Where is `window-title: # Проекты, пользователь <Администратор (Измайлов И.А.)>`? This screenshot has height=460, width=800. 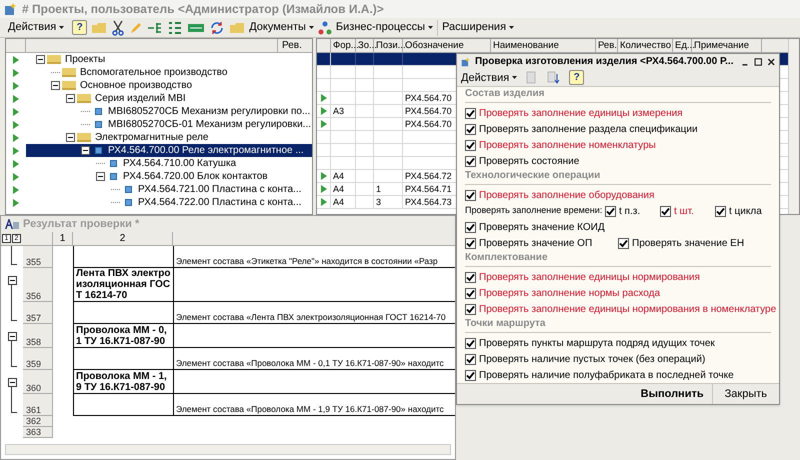 window-title: # Проекты, пользователь <Администратор (Измайлов И.А.)> is located at coordinates (203, 9).